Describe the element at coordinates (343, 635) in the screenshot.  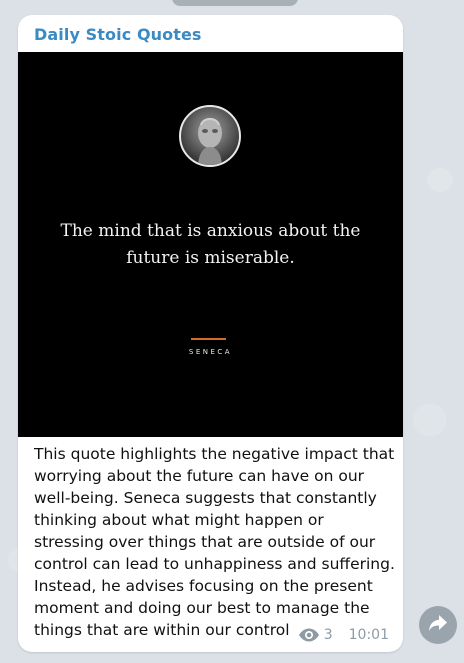
I see `message-meta: 3 10:01` at that location.